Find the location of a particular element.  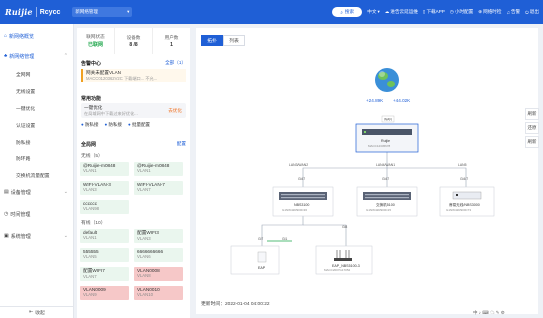

sidebar-item-wireless: 无线设置 is located at coordinates (25, 91).